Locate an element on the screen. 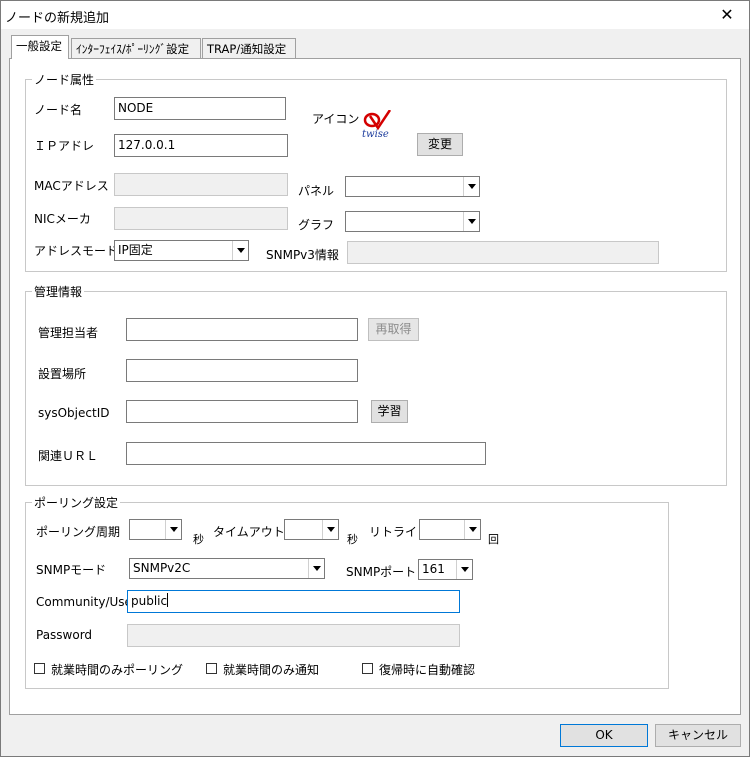 The width and height of the screenshot is (750, 757). community-user-value: public is located at coordinates (149, 601).